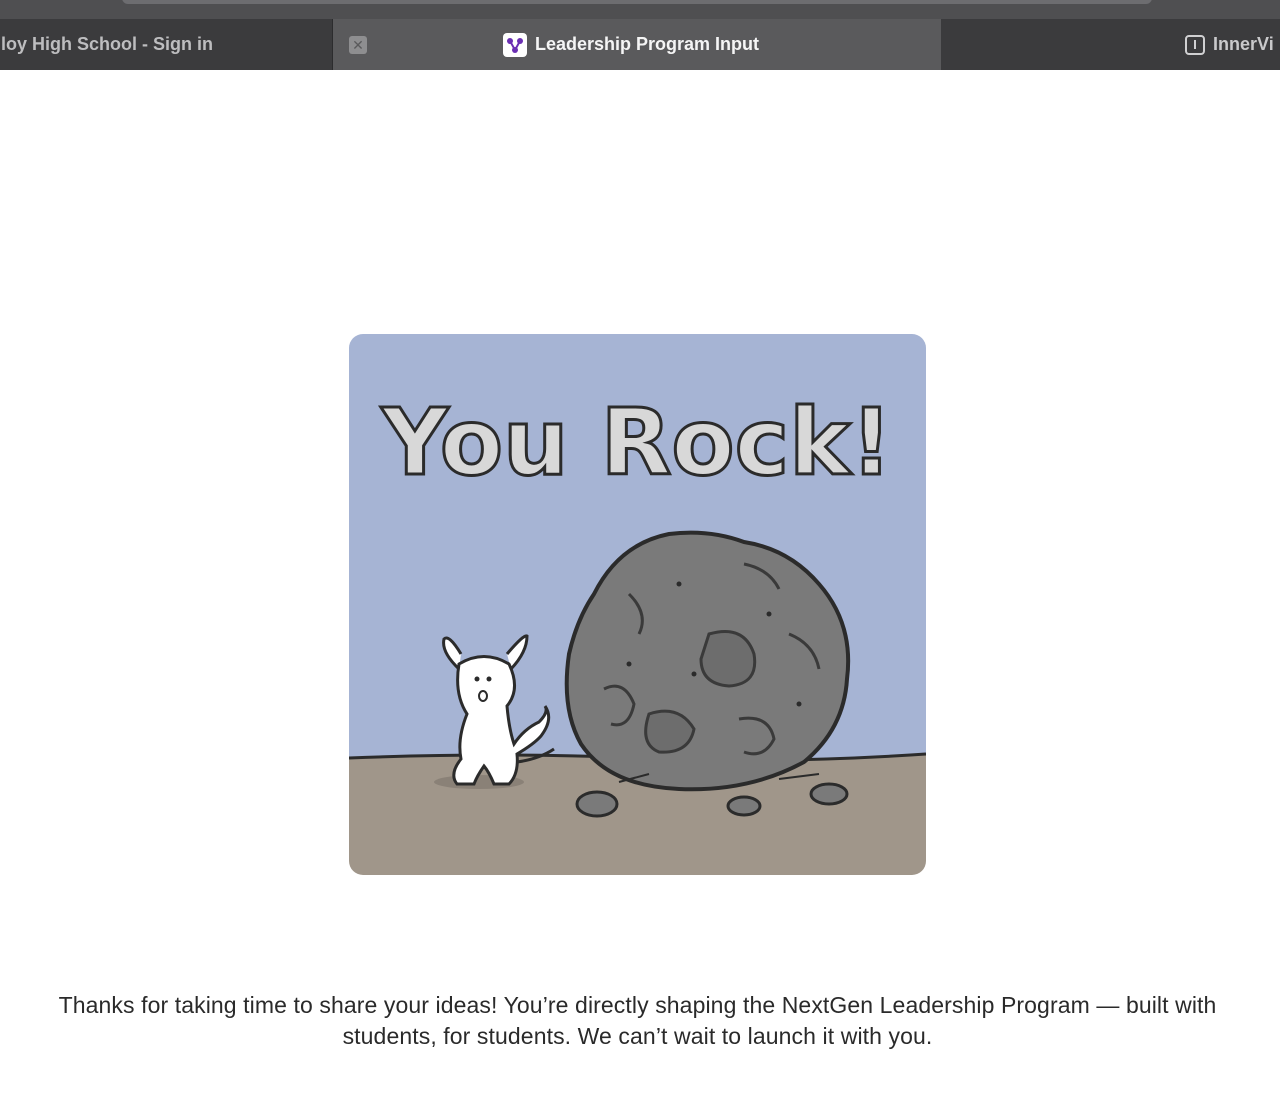  I want to click on tab-title: Leadership Program Input, so click(647, 44).